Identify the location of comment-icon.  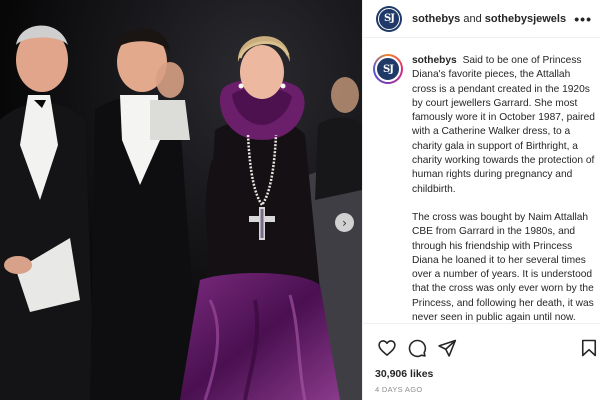
(417, 348).